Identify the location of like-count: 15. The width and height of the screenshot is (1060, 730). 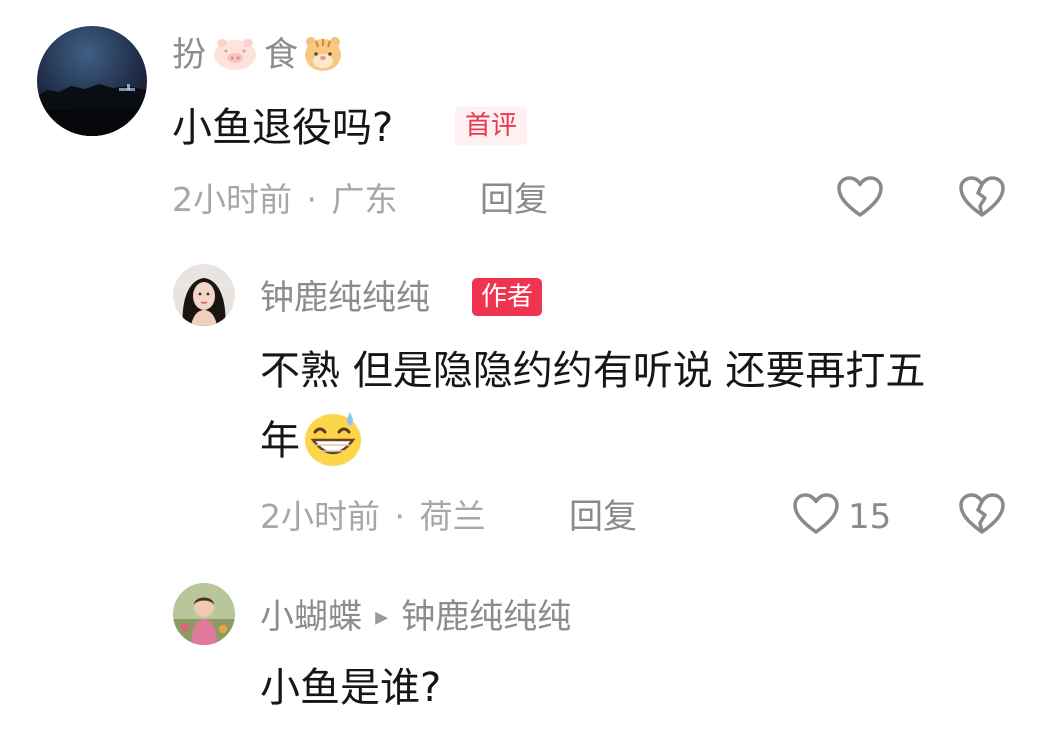
(870, 517).